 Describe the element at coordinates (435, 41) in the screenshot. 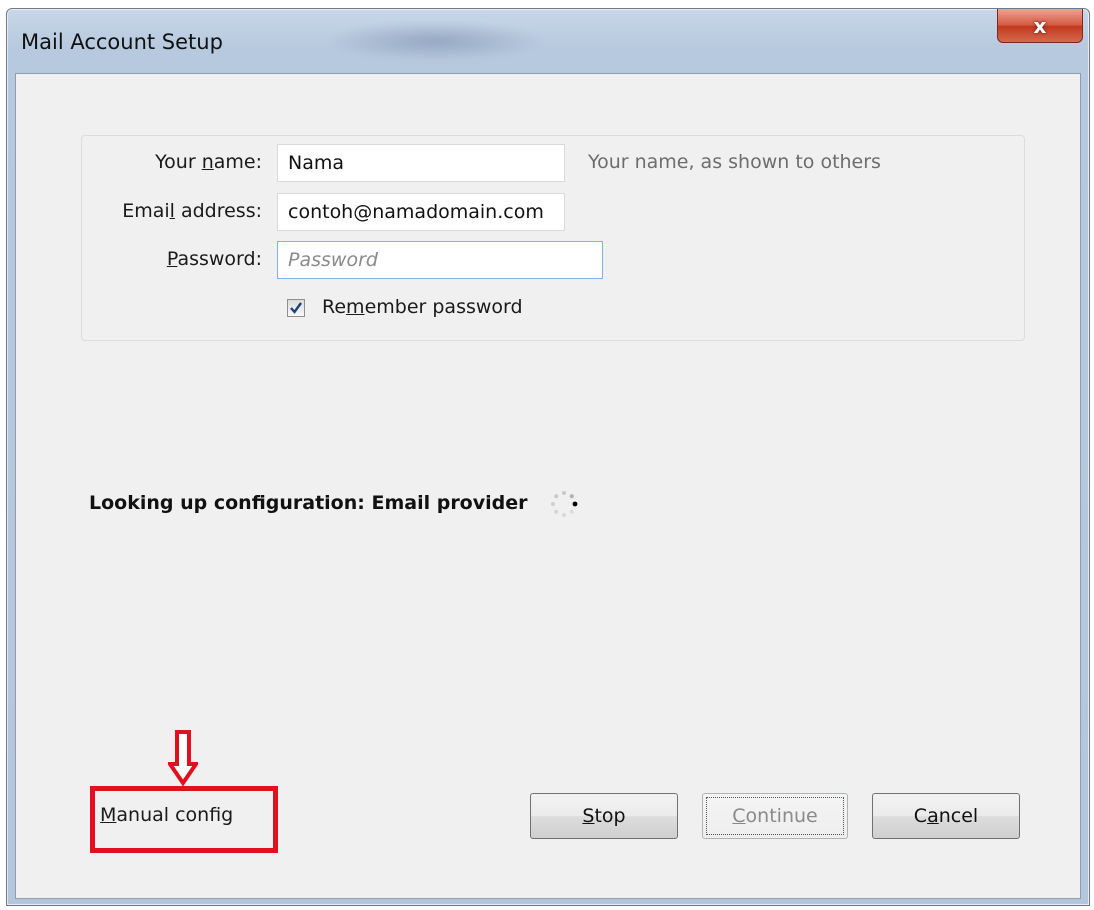

I see `background-window-title` at that location.